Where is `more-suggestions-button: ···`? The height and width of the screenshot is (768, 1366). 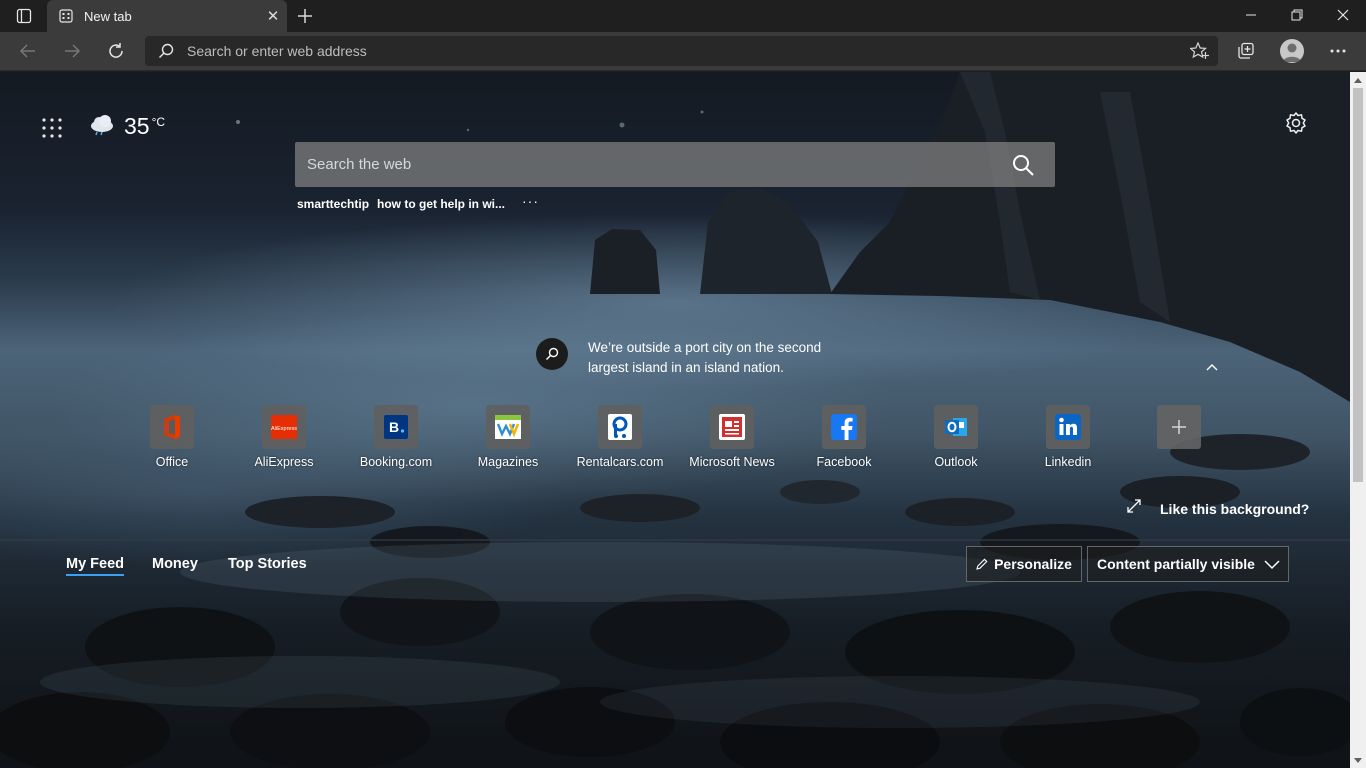 more-suggestions-button: ··· is located at coordinates (530, 201).